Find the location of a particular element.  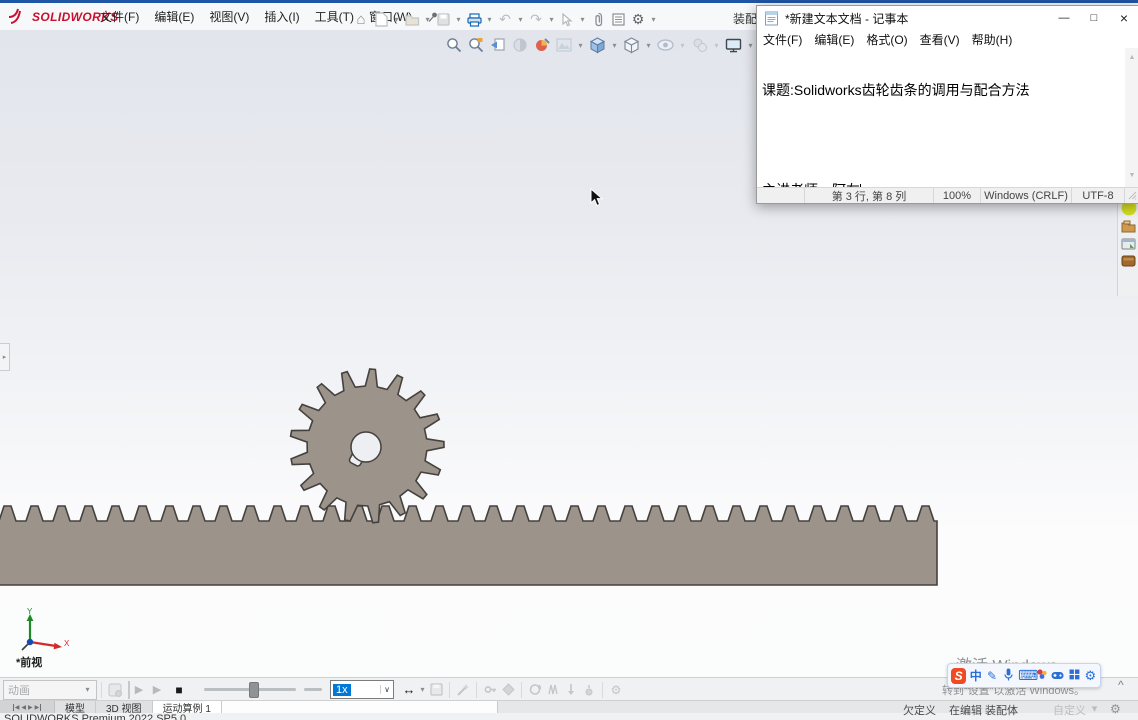

menu-edit: 编辑(E) is located at coordinates (174, 16).